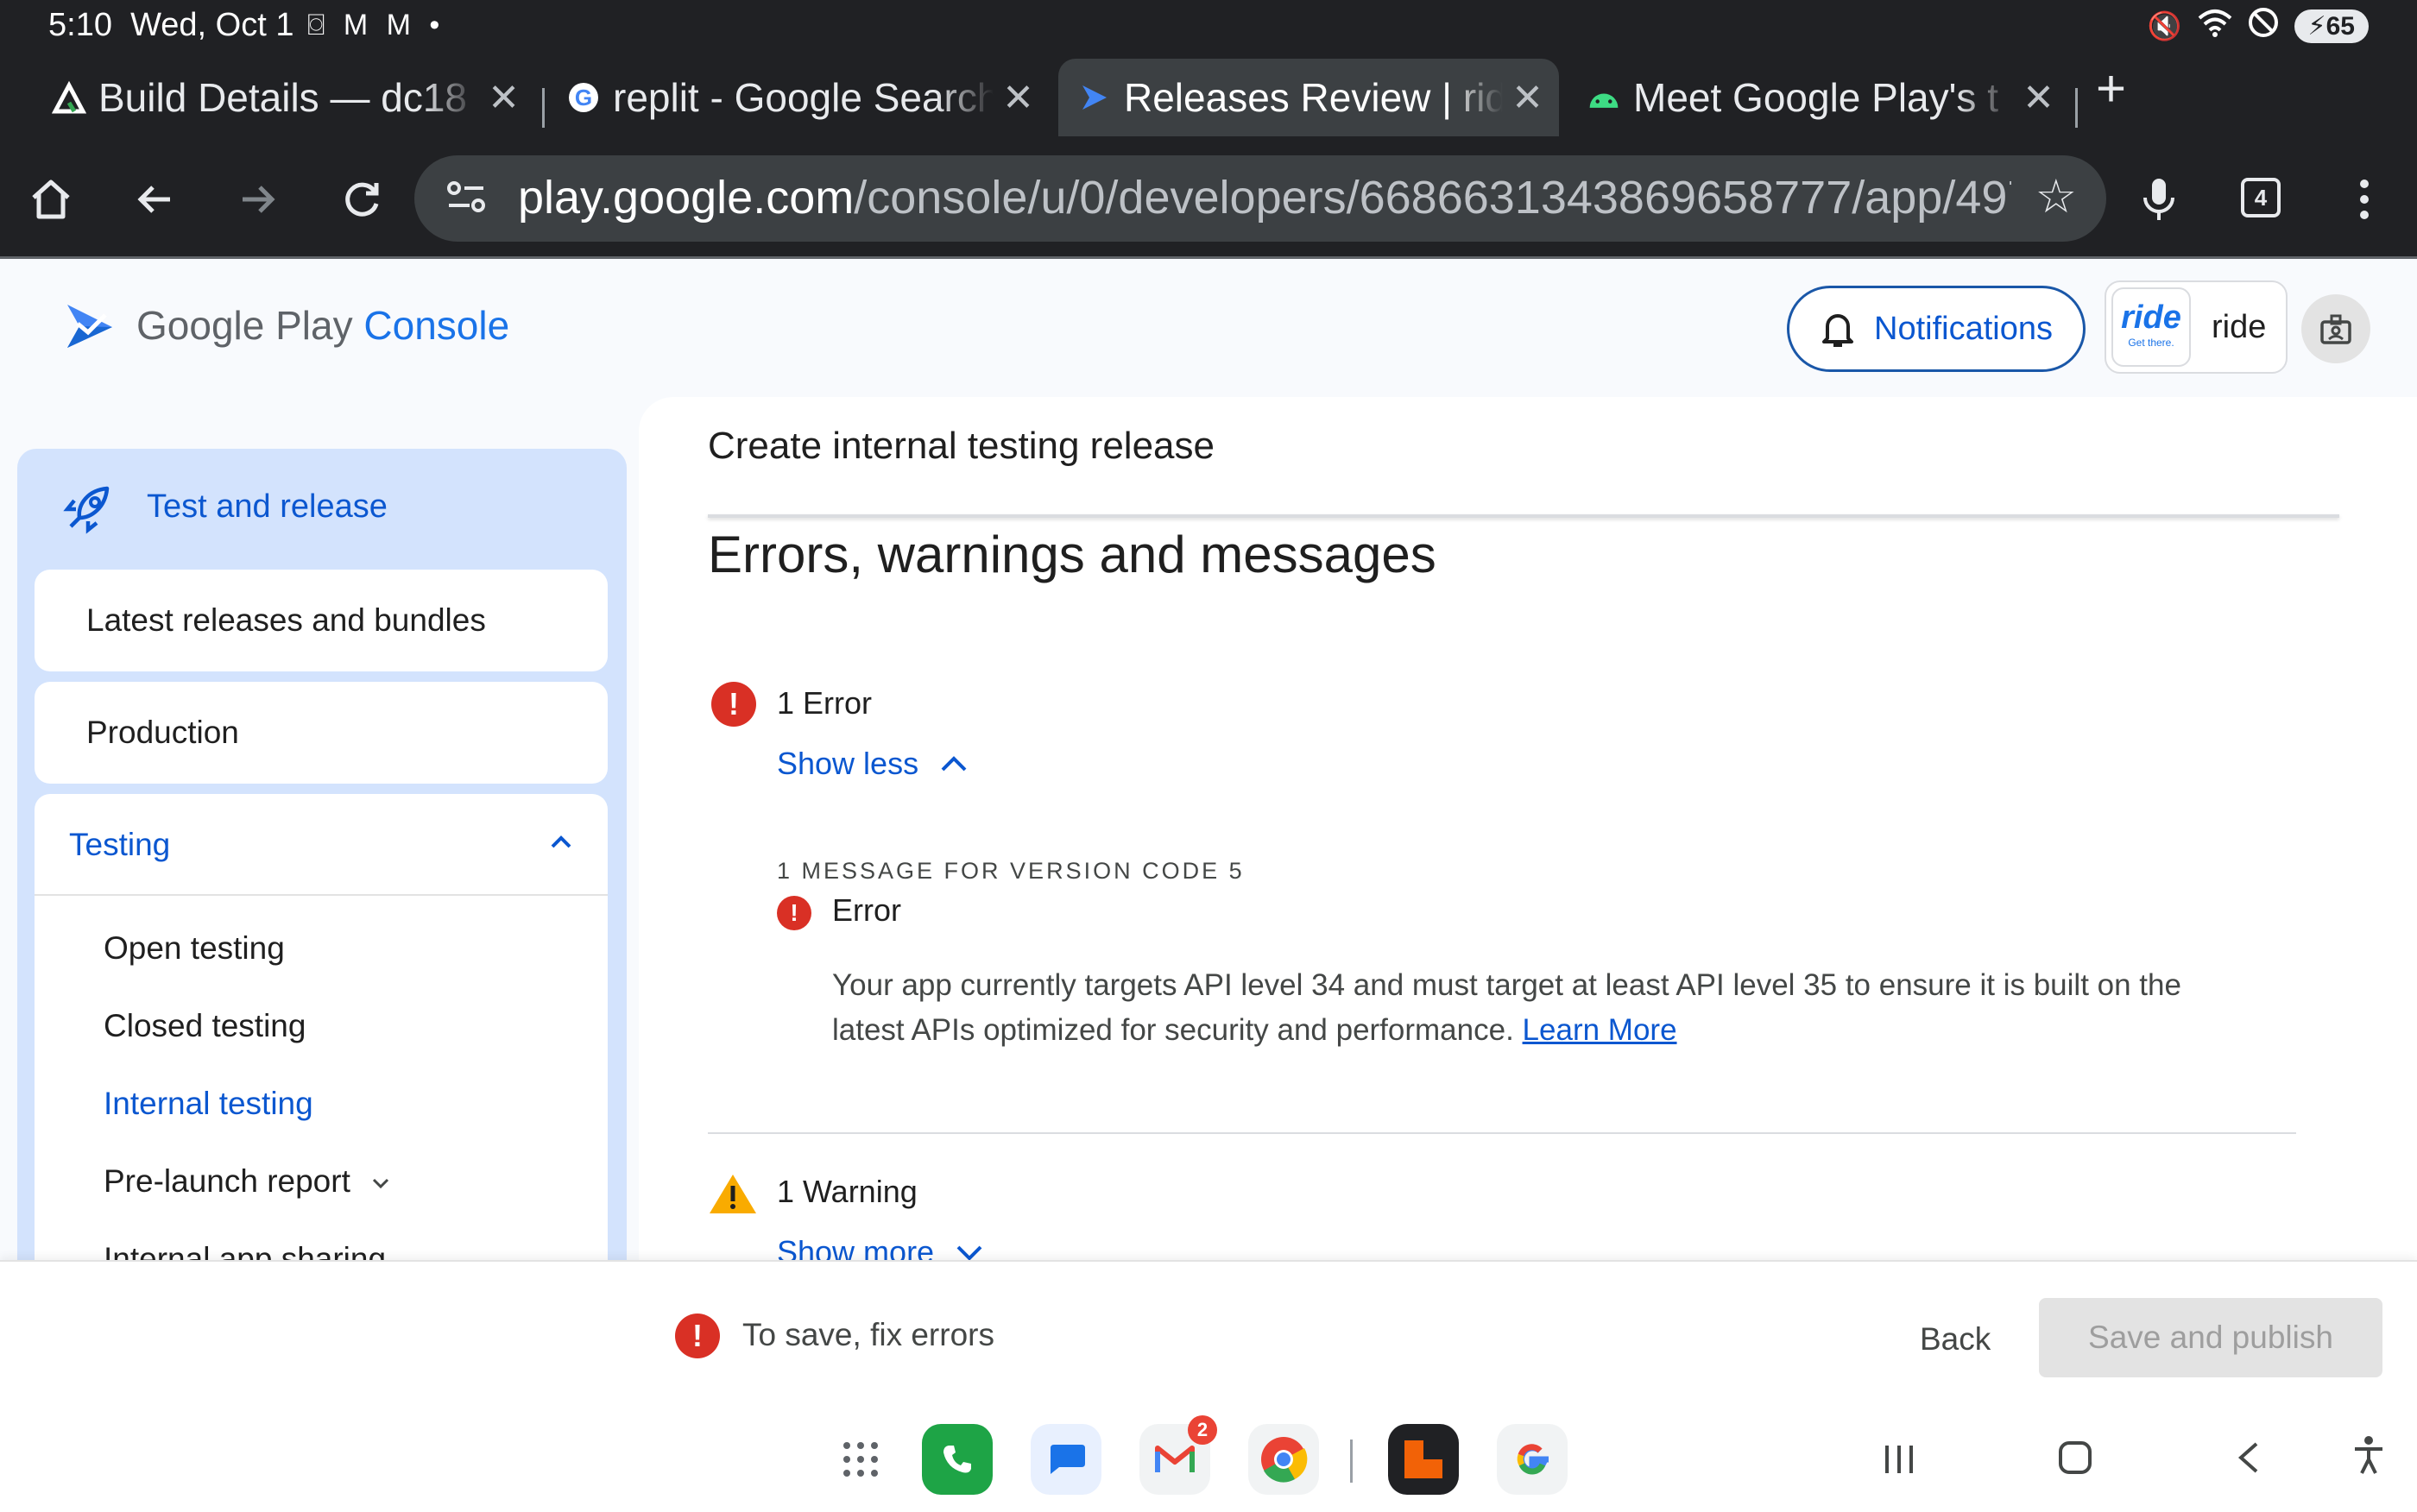 The height and width of the screenshot is (1512, 2417). I want to click on system-icons: 🔇 ⚡65, so click(2258, 26).